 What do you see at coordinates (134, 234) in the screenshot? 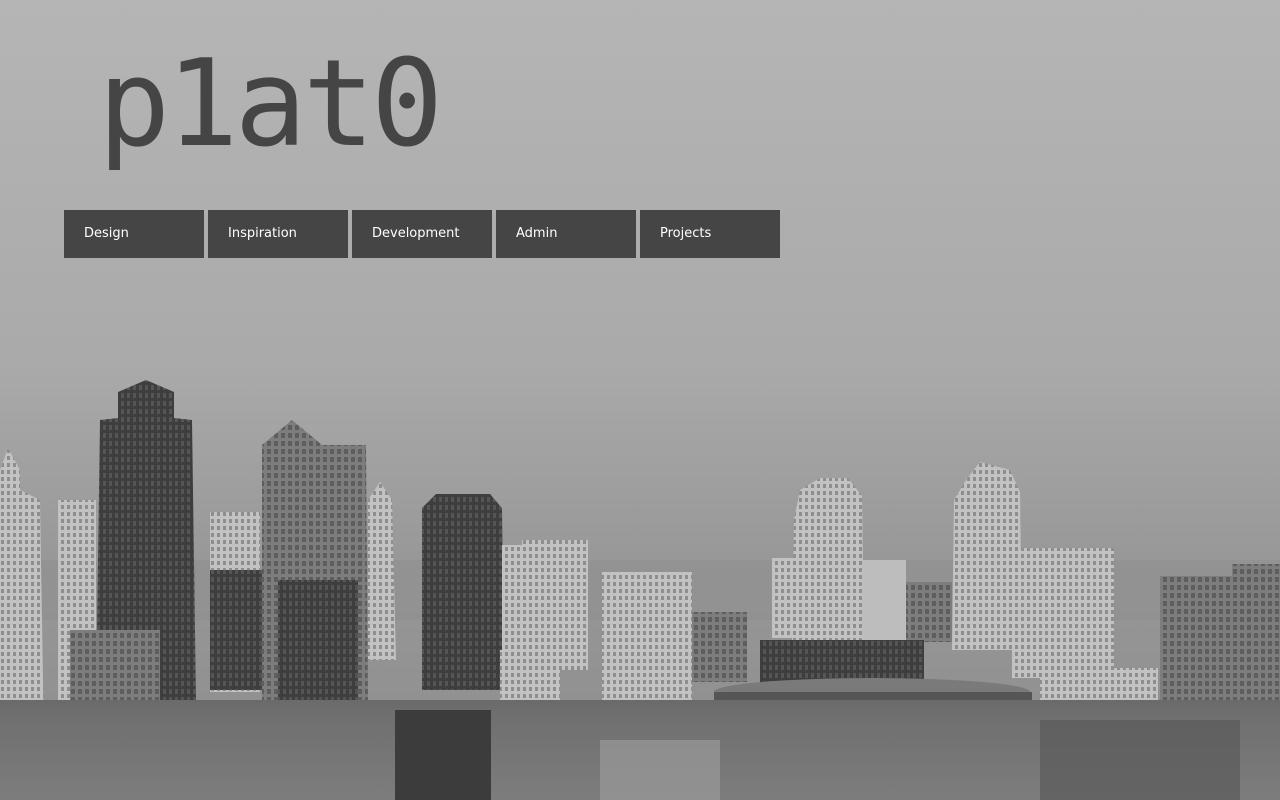
I see `nav-item-design: Design` at bounding box center [134, 234].